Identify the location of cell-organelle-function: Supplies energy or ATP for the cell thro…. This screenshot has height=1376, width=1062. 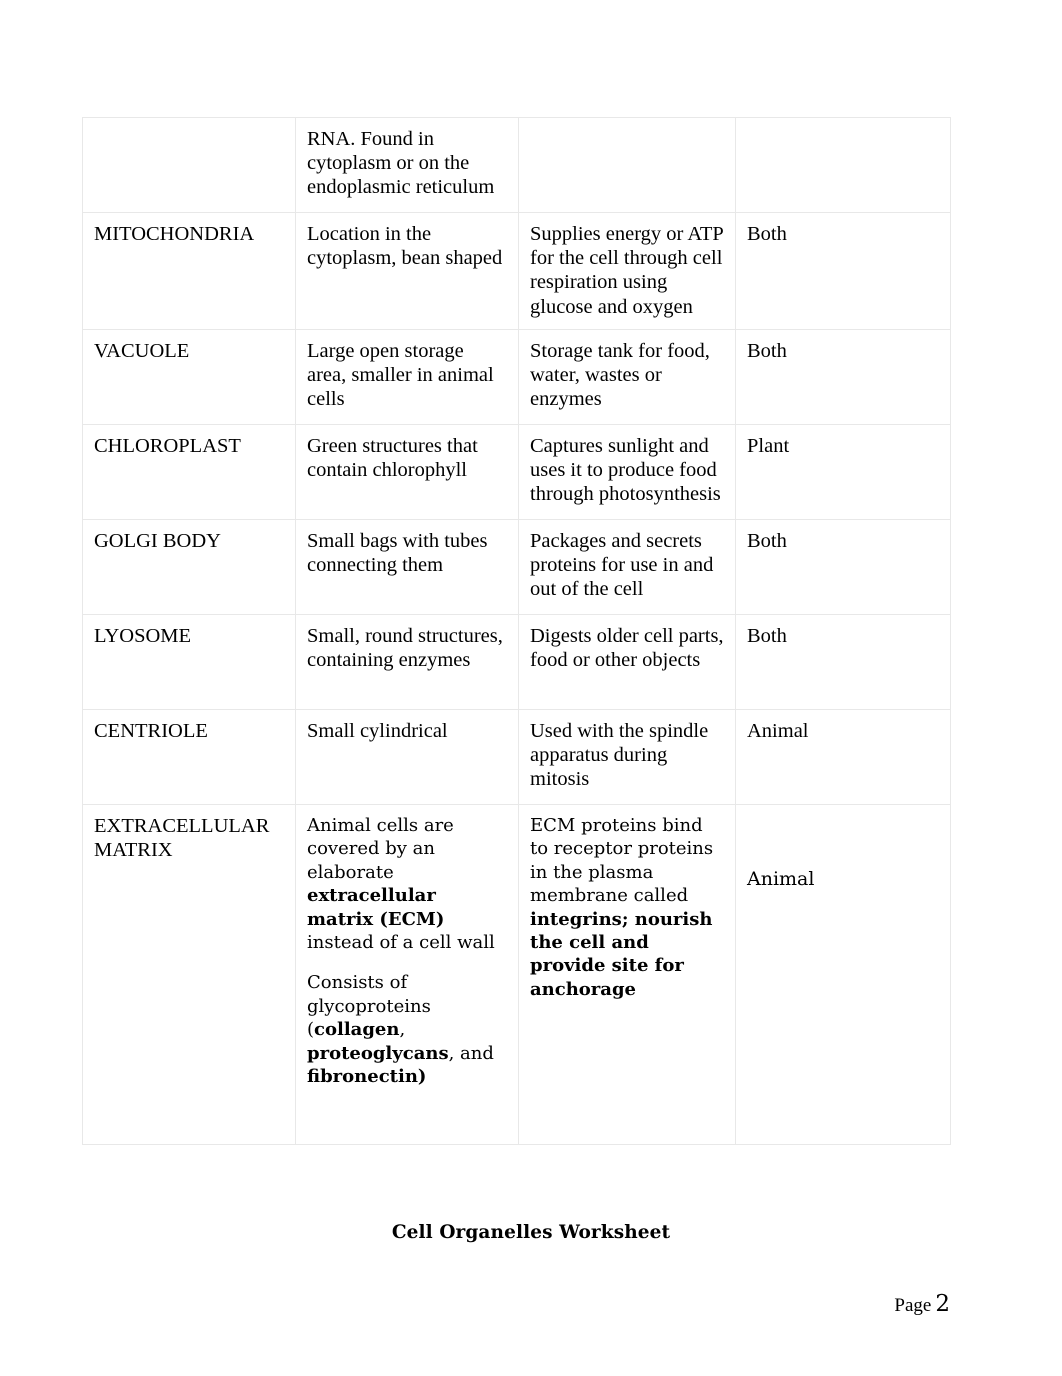
(627, 271).